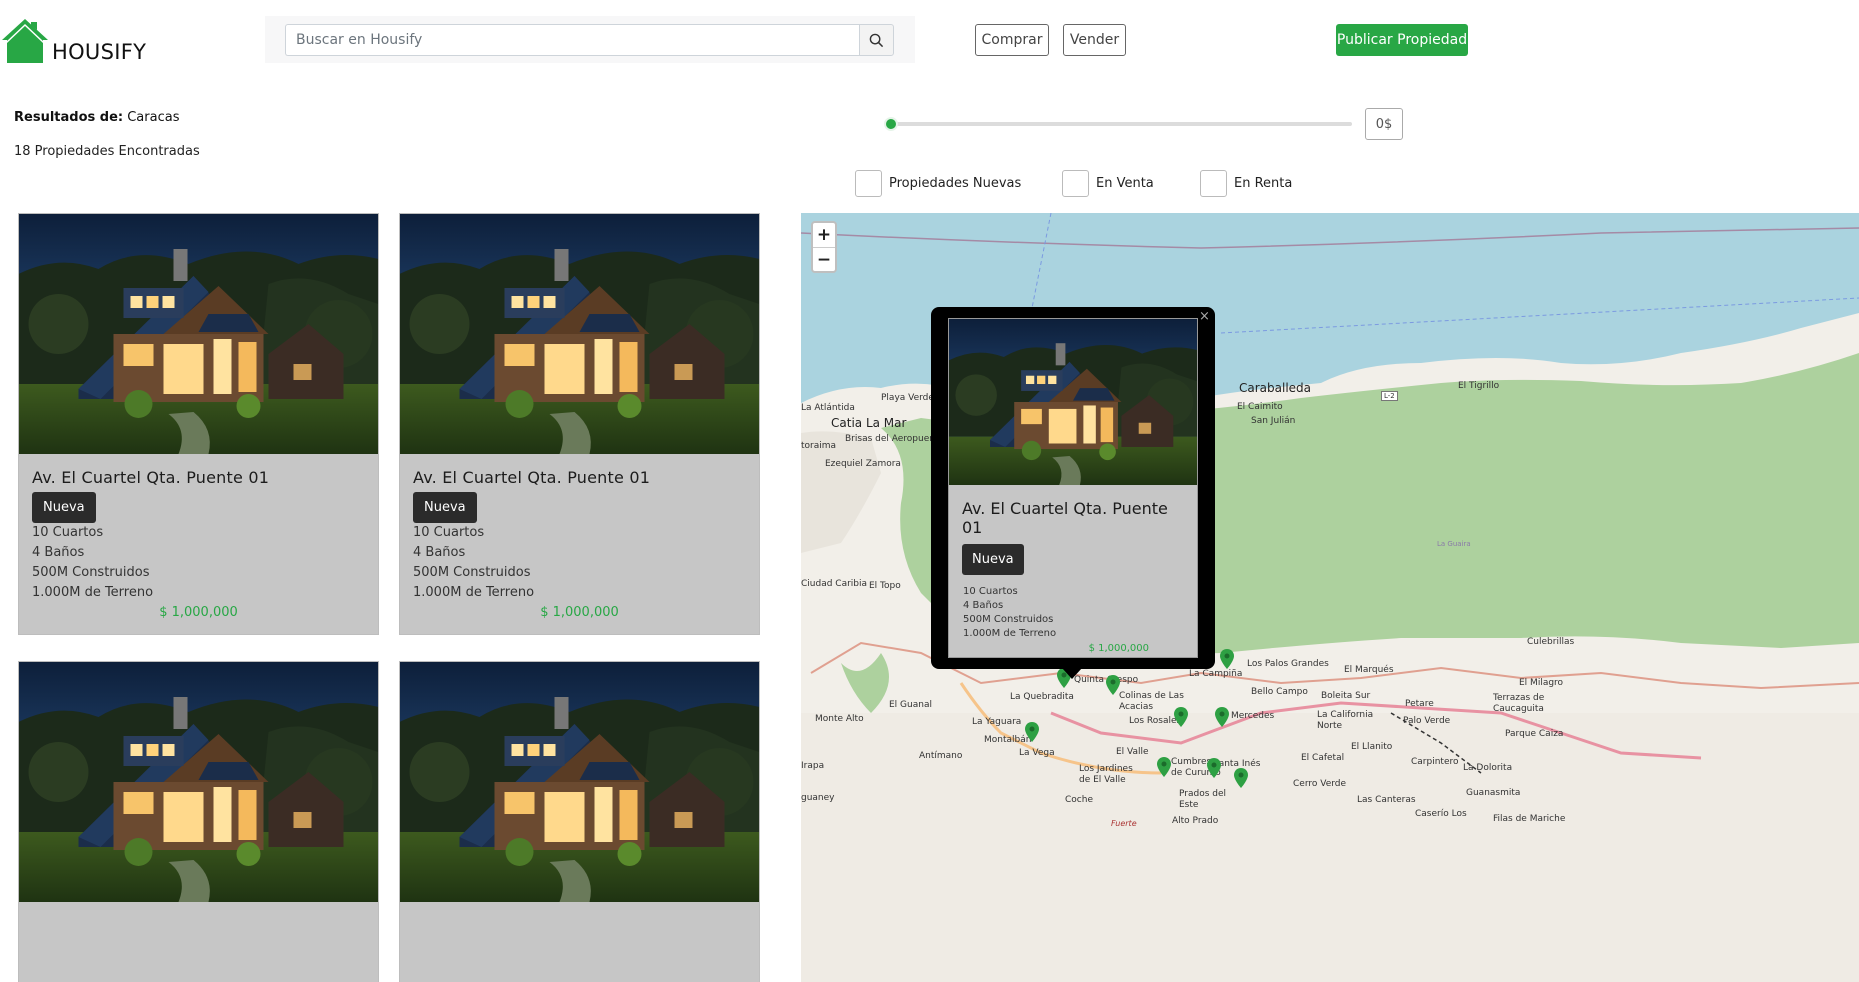 The image size is (1859, 982). I want to click on map-label: San Julián, so click(1273, 421).